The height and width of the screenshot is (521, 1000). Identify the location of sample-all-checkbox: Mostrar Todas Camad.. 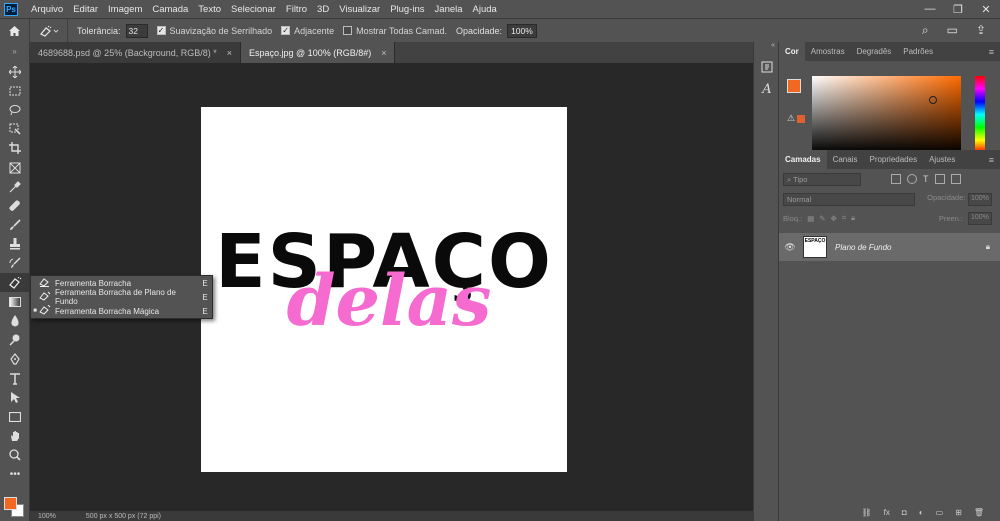
(395, 31).